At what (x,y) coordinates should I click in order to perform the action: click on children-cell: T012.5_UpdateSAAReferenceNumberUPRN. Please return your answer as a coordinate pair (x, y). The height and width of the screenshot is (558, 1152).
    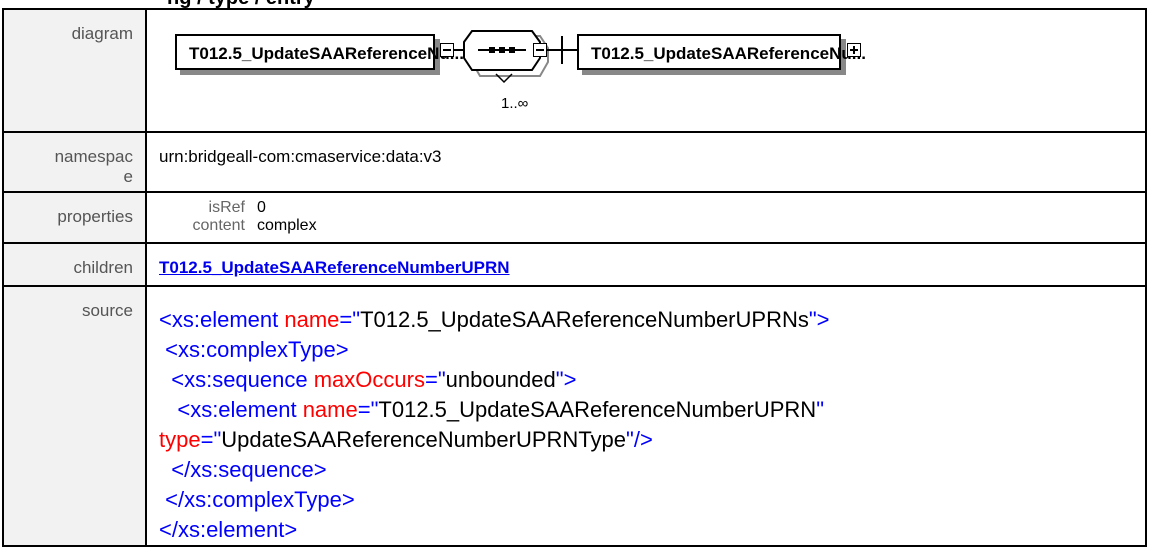
    Looking at the image, I should click on (646, 264).